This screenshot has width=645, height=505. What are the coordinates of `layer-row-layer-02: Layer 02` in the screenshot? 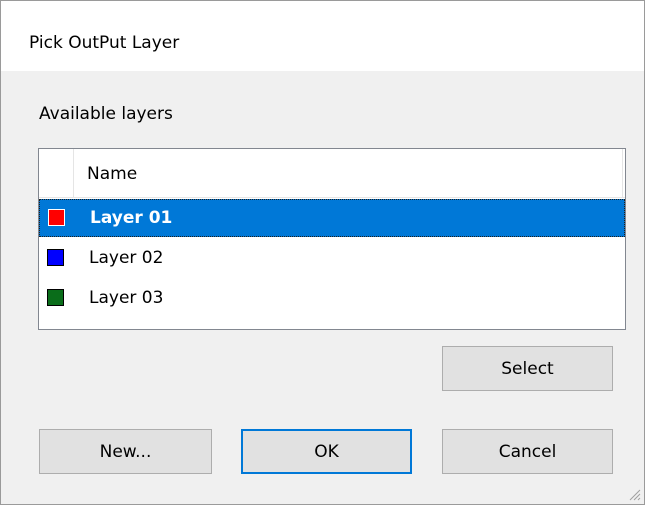 It's located at (332, 259).